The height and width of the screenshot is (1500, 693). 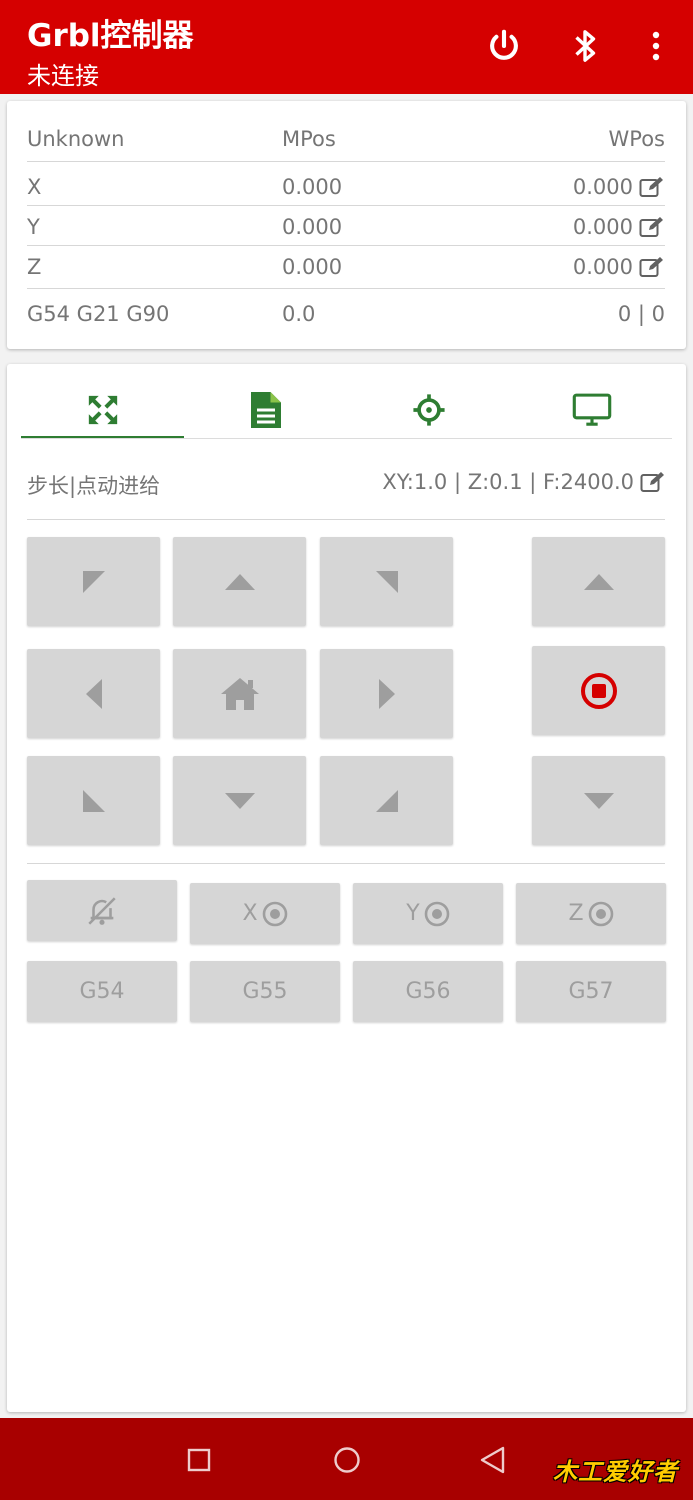 I want to click on arrow-left-icon, so click(x=93, y=693).